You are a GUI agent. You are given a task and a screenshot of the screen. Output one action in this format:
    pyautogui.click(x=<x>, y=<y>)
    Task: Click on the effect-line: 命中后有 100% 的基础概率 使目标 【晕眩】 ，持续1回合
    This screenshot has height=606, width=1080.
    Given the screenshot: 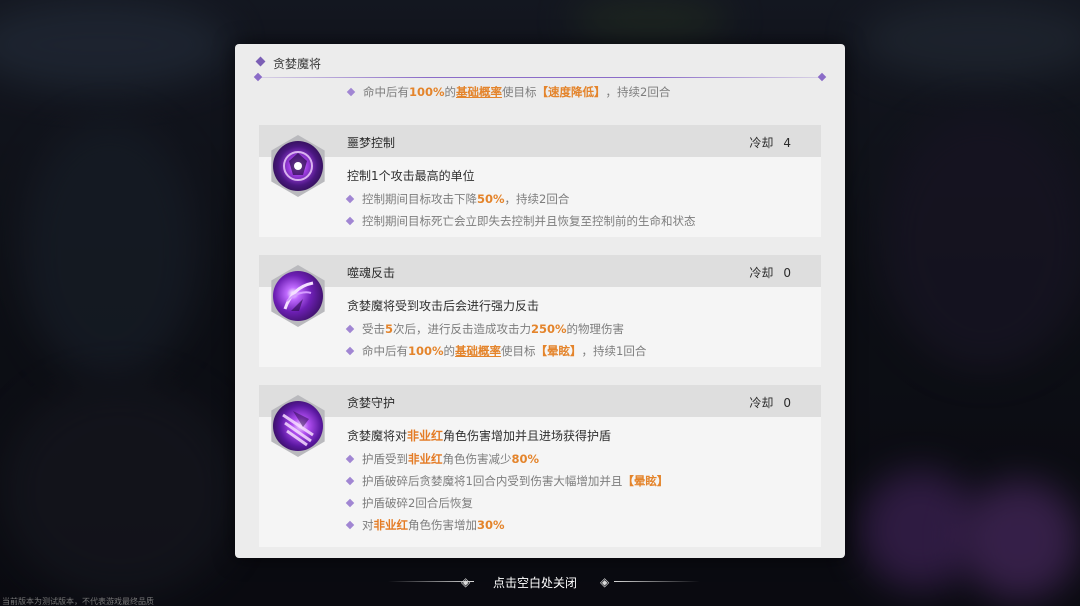 What is the action you would take?
    pyautogui.click(x=496, y=351)
    